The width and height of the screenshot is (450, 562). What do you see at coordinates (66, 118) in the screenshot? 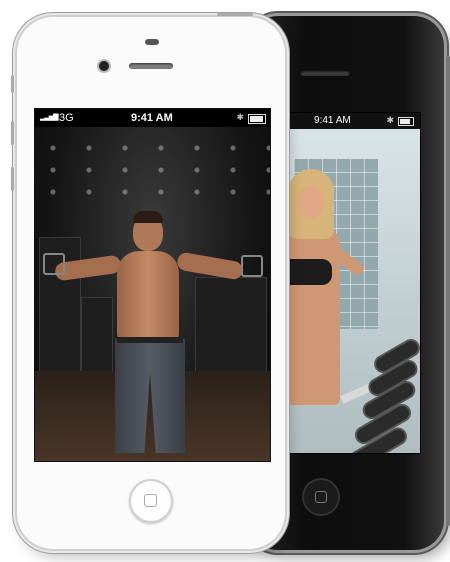
I see `carrier-label: 3G` at bounding box center [66, 118].